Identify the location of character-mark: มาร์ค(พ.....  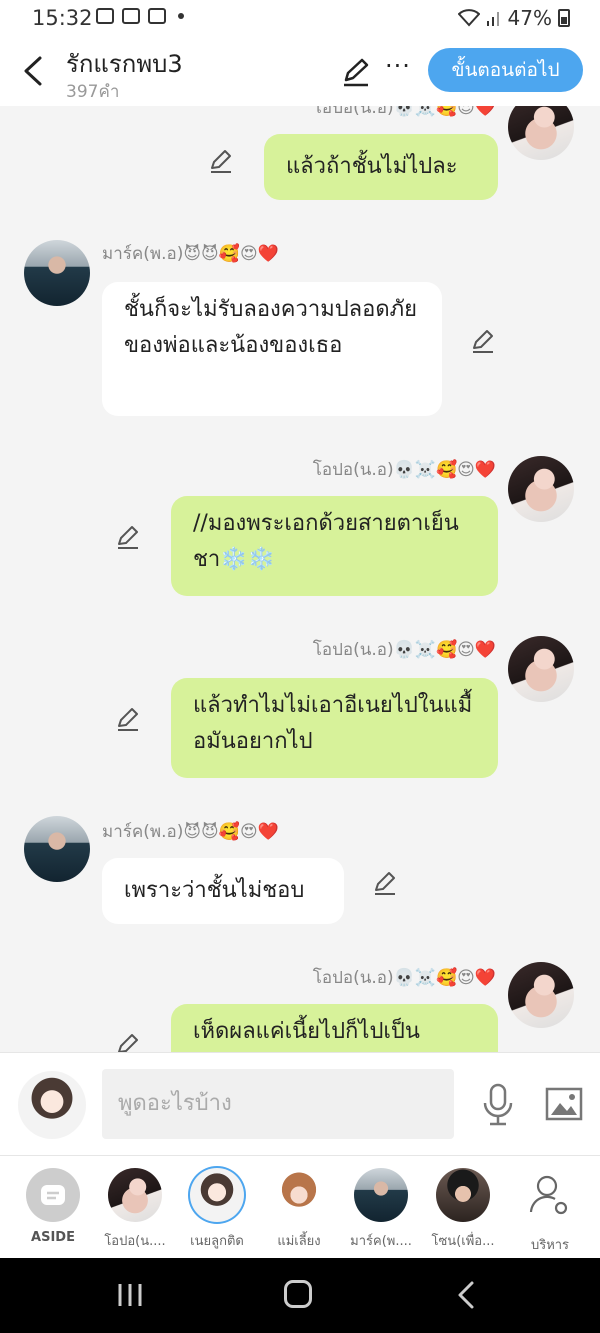
(381, 1209).